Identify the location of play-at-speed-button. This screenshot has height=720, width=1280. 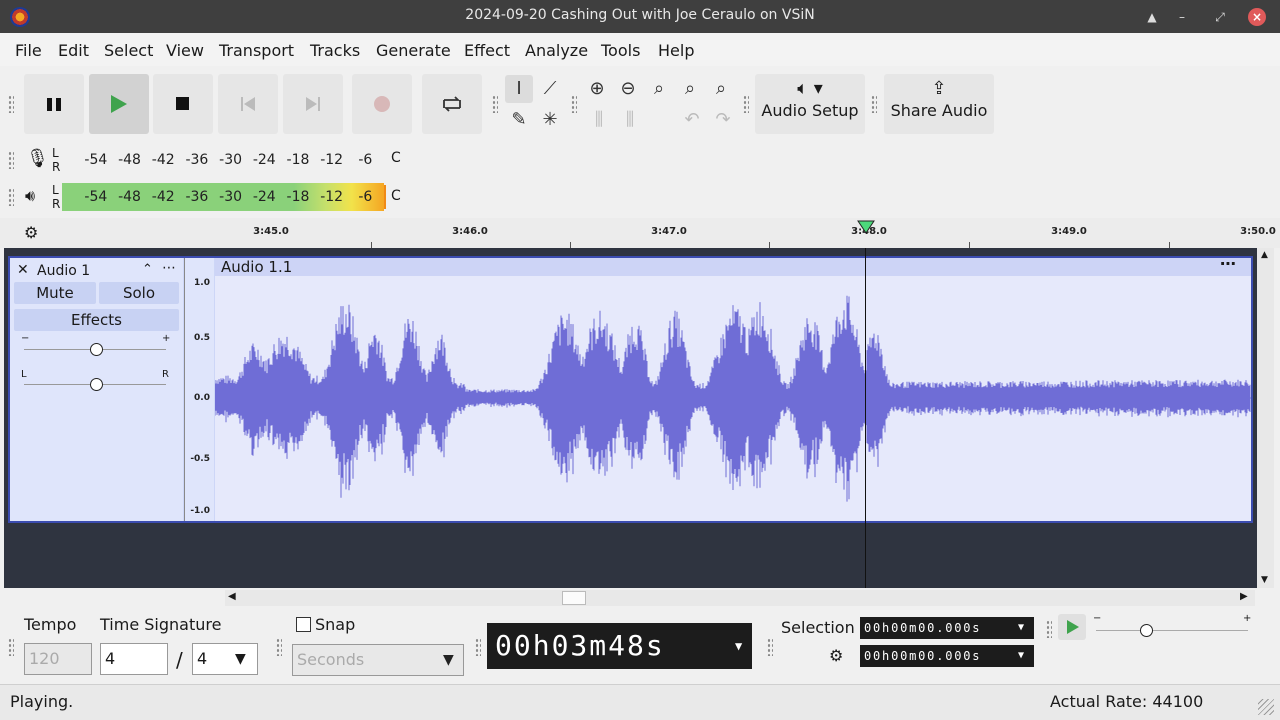
(1072, 627).